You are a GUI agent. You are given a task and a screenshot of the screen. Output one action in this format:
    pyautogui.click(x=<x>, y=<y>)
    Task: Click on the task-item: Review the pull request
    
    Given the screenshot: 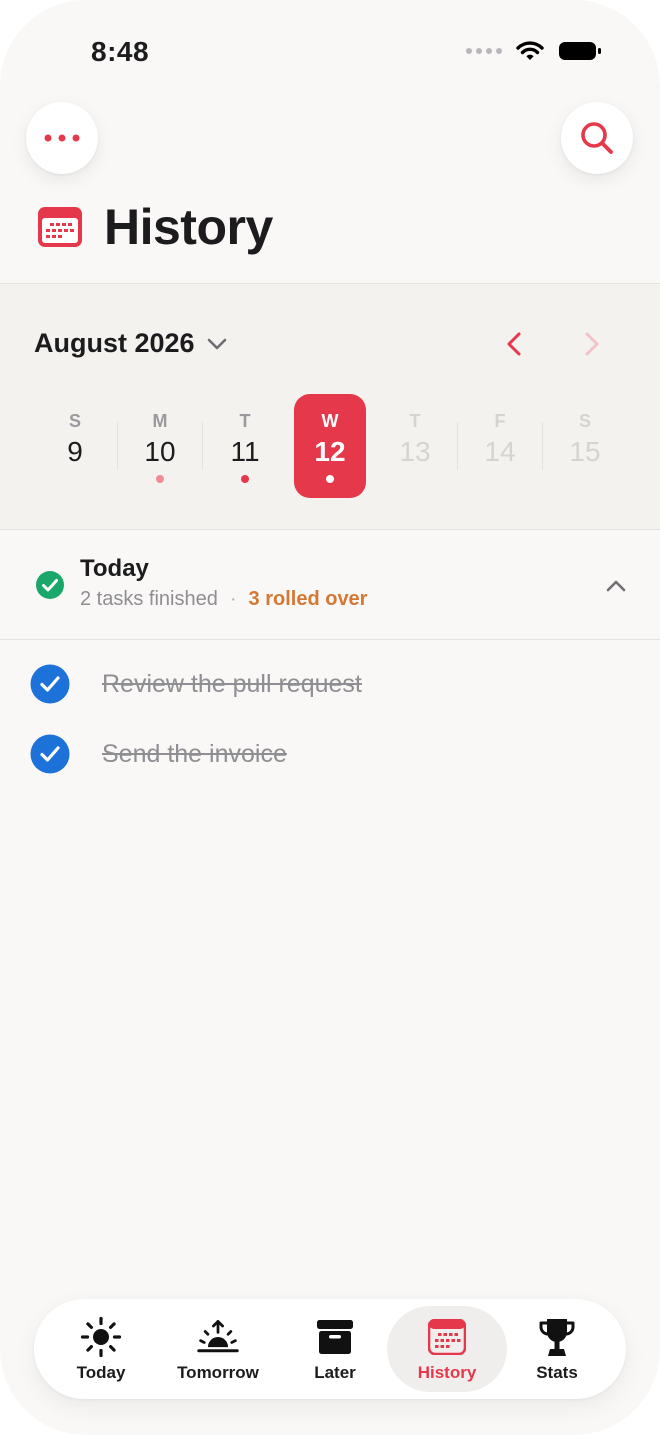 What is the action you would take?
    pyautogui.click(x=330, y=684)
    